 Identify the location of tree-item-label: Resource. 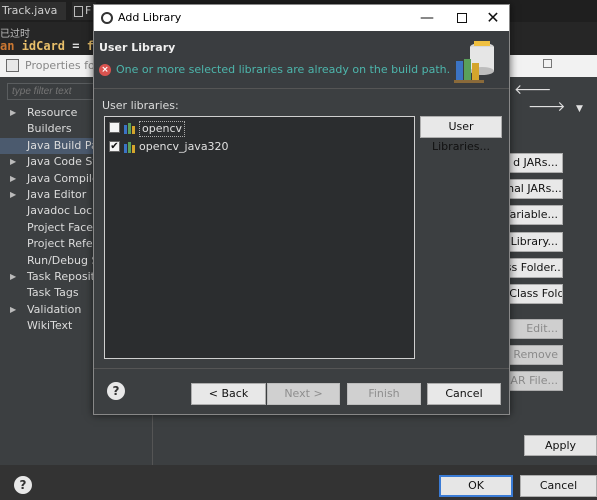
(52, 112).